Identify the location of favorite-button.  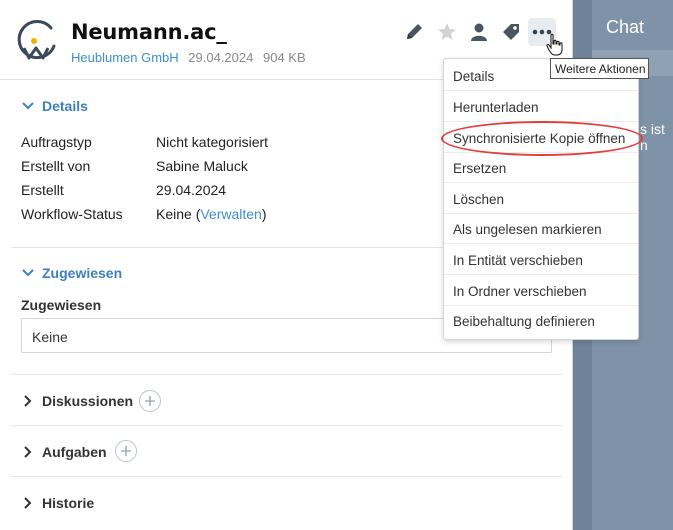
(447, 32).